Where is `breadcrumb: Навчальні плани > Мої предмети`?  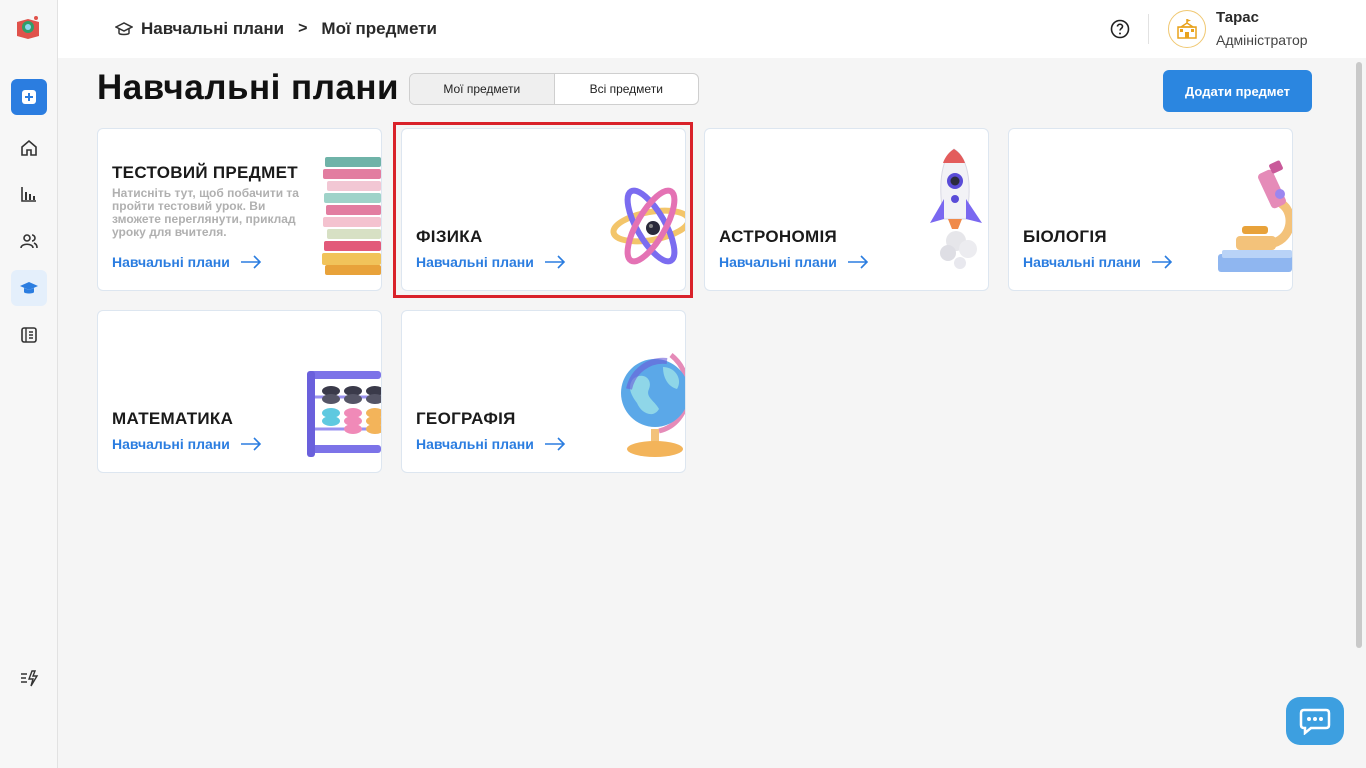 breadcrumb: Навчальні плани > Мої предмети is located at coordinates (276, 29).